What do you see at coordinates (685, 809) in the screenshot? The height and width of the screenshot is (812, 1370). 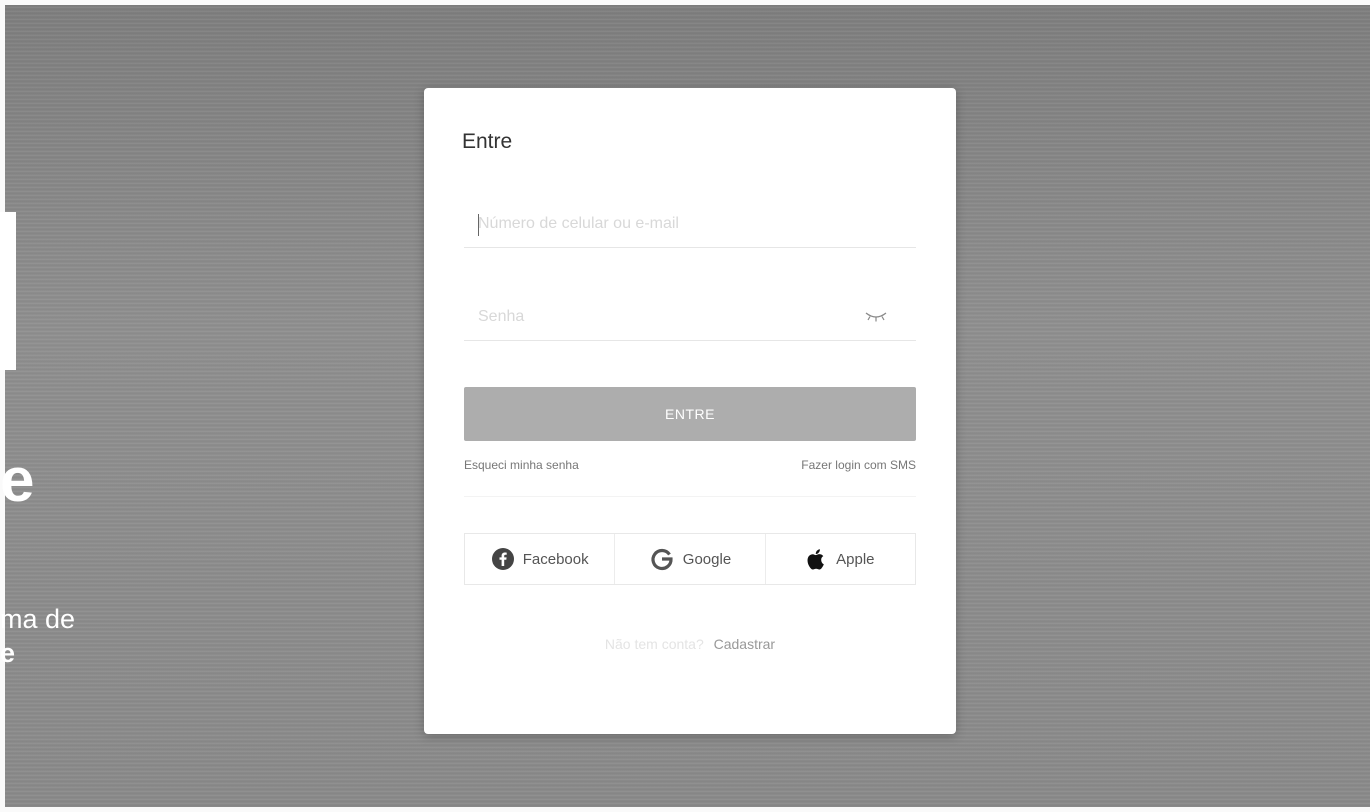 I see `frame-bottom` at bounding box center [685, 809].